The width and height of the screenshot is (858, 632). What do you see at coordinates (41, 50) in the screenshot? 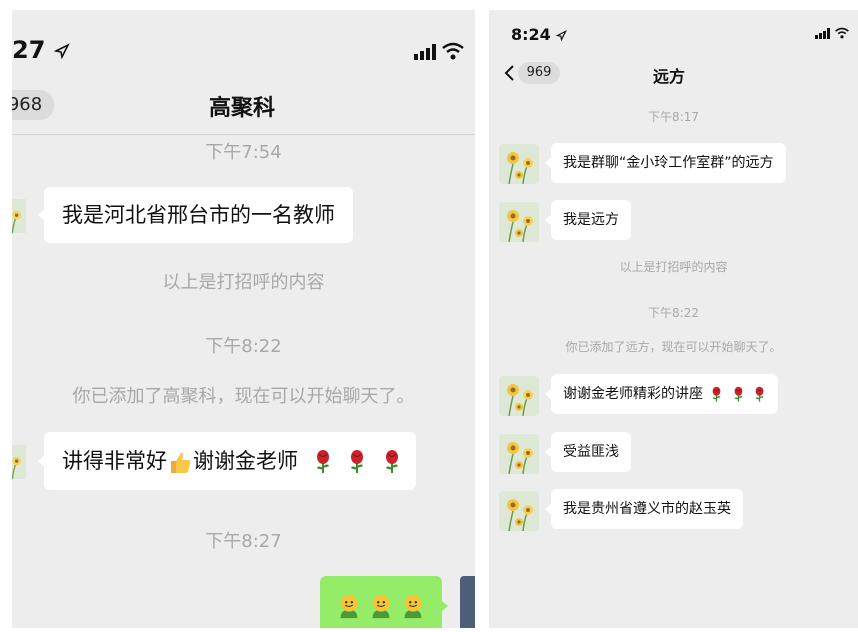
I see `status-time: 27` at bounding box center [41, 50].